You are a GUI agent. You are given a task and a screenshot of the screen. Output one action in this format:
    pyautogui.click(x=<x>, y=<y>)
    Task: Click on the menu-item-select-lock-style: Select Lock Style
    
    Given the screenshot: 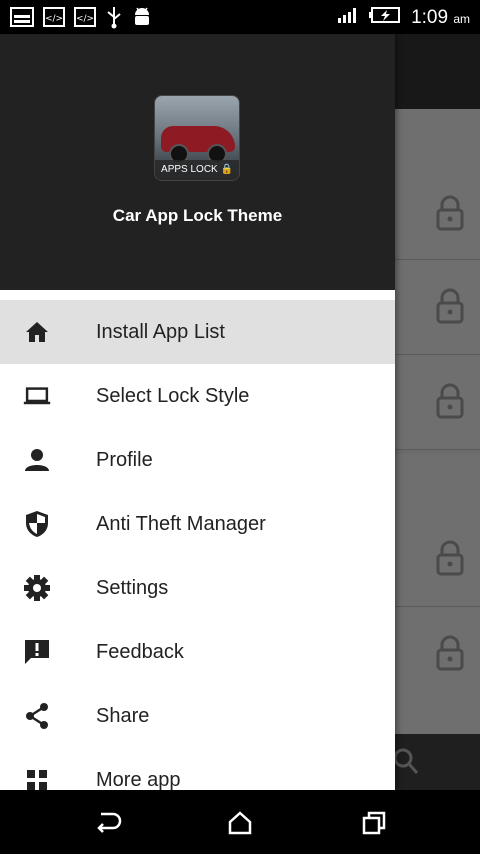 What is the action you would take?
    pyautogui.click(x=197, y=396)
    